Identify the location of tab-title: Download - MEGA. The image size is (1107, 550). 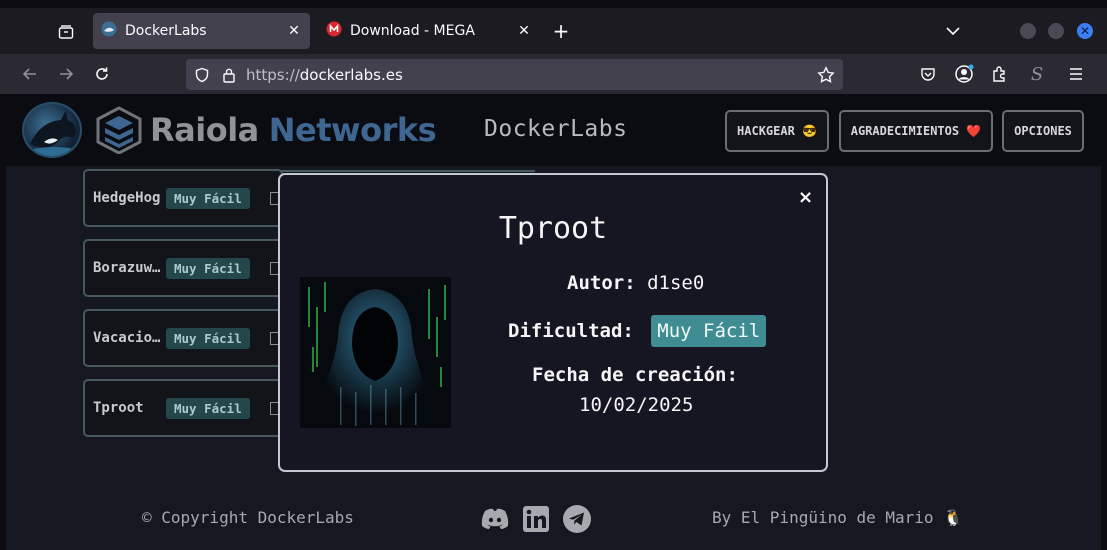
(412, 31).